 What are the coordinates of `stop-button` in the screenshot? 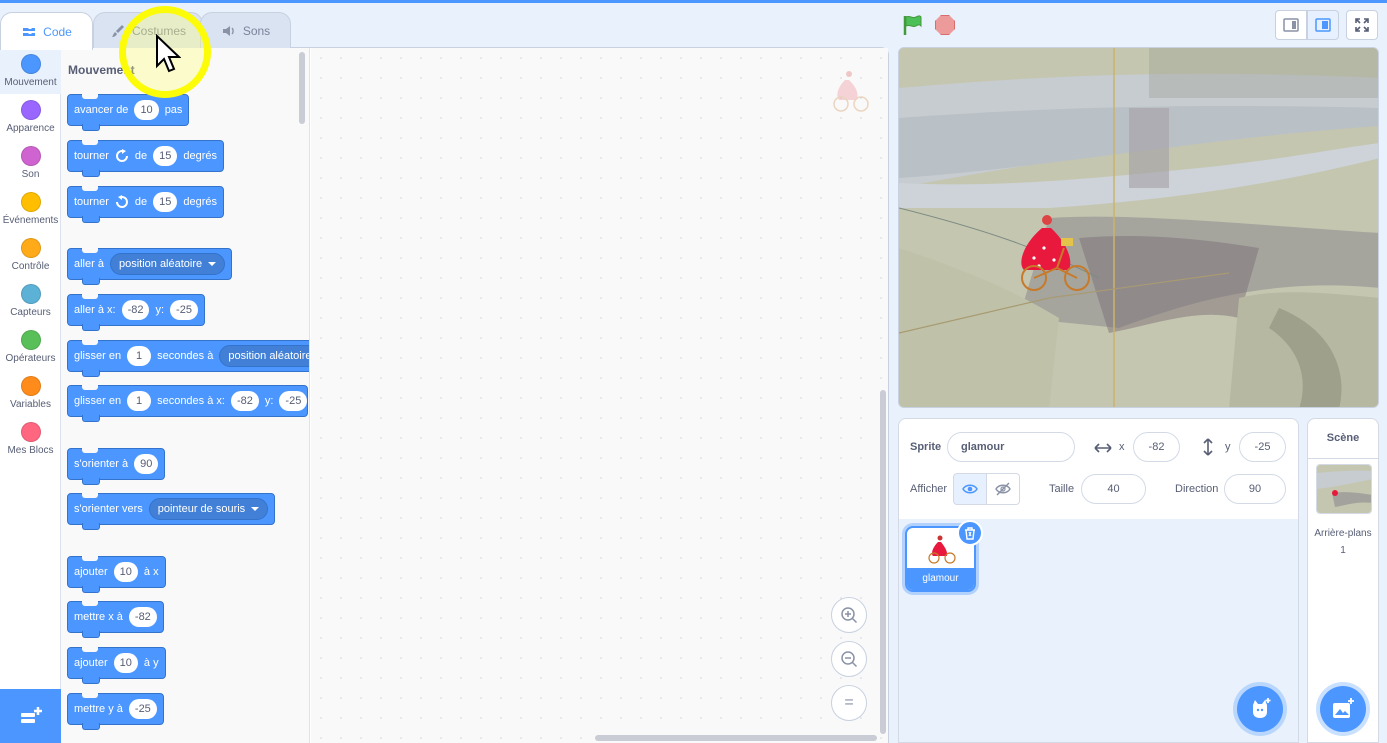 It's located at (945, 25).